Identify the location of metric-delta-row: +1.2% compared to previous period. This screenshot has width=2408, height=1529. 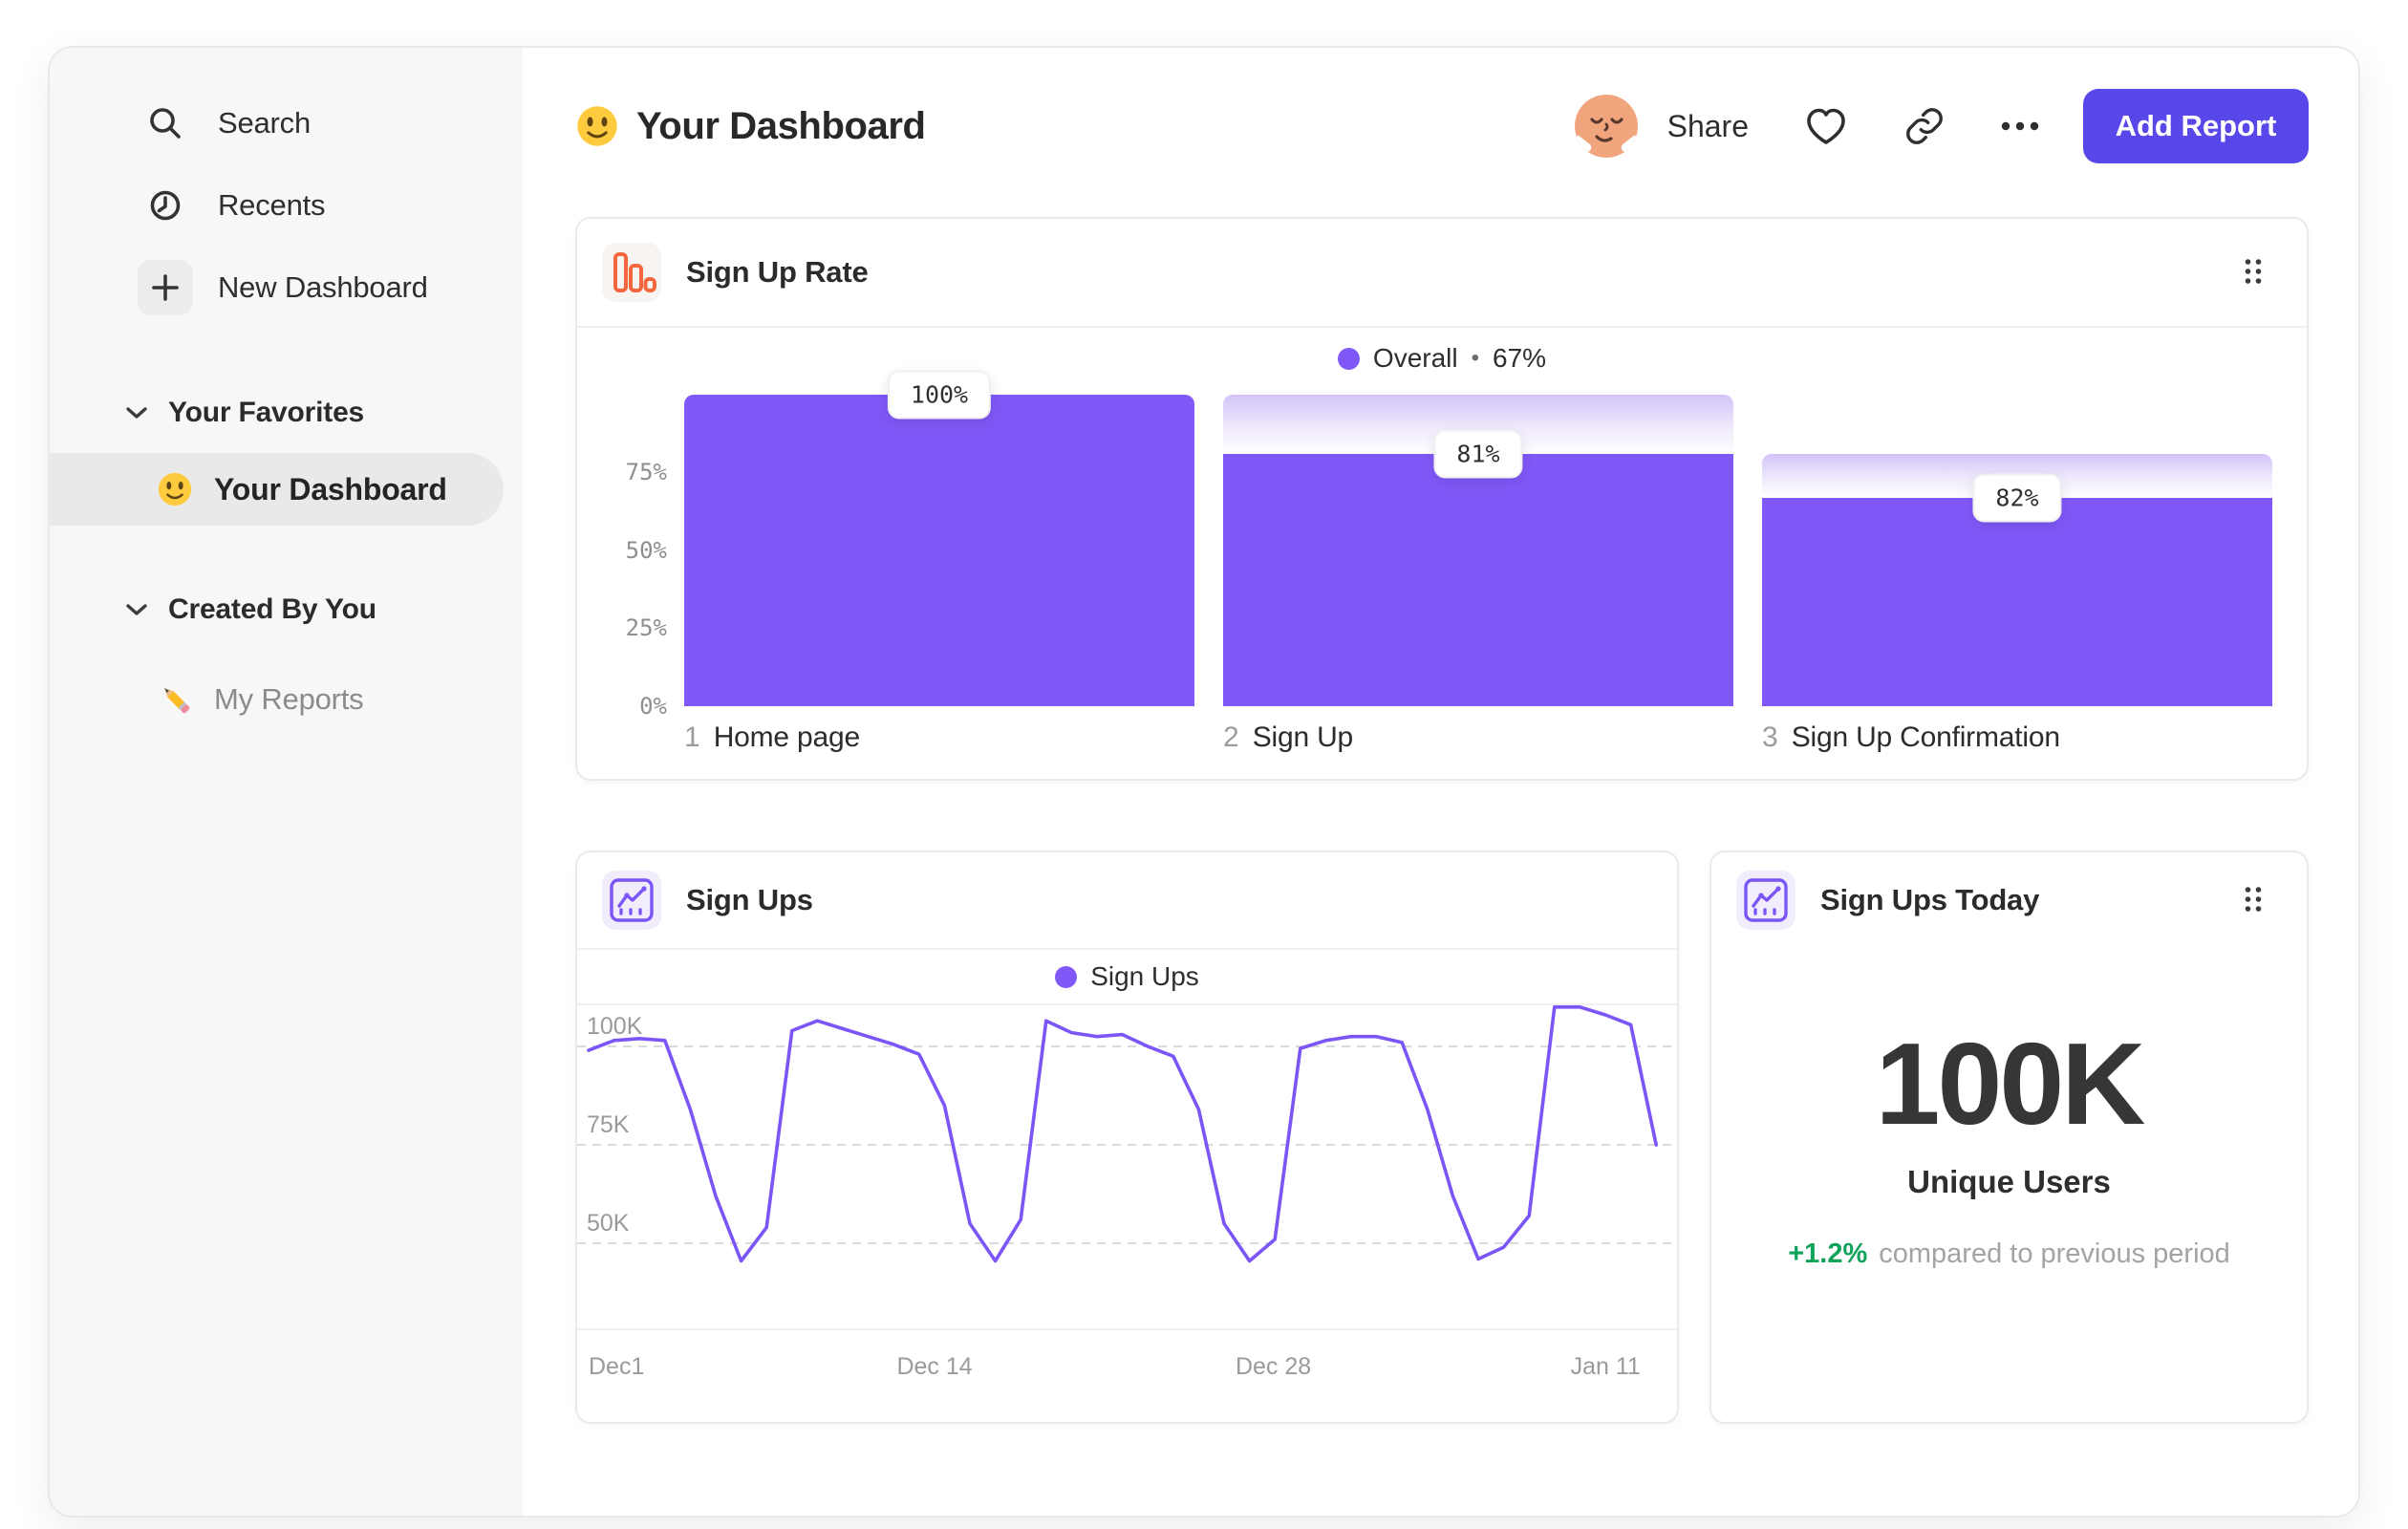
(2009, 1254).